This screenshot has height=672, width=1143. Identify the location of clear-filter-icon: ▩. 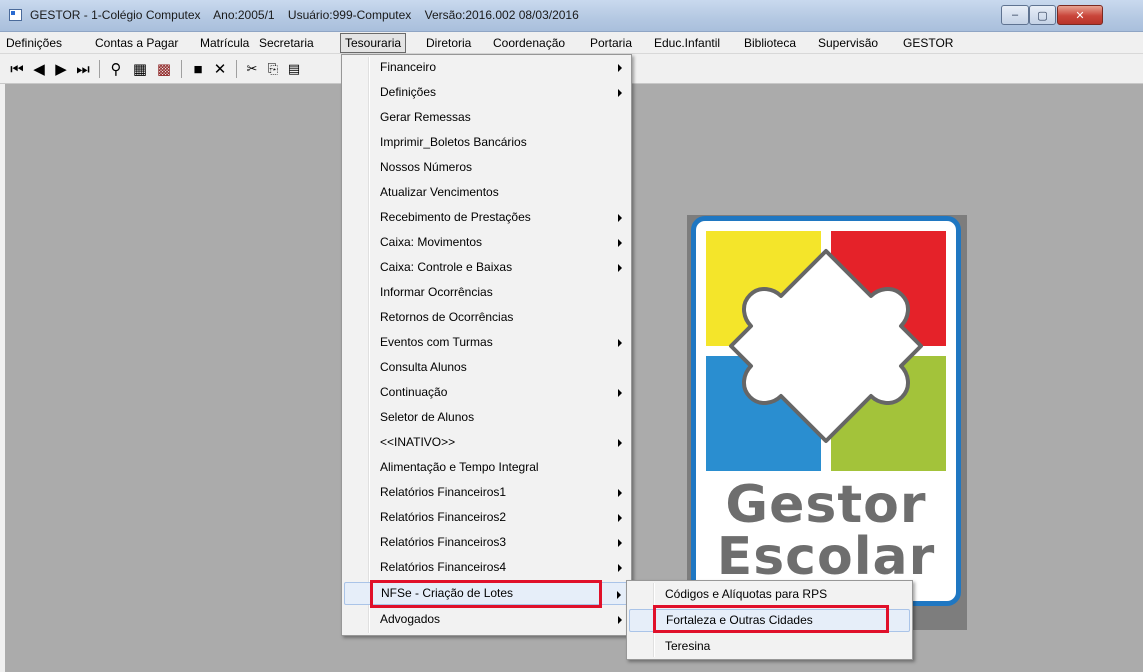
(164, 69).